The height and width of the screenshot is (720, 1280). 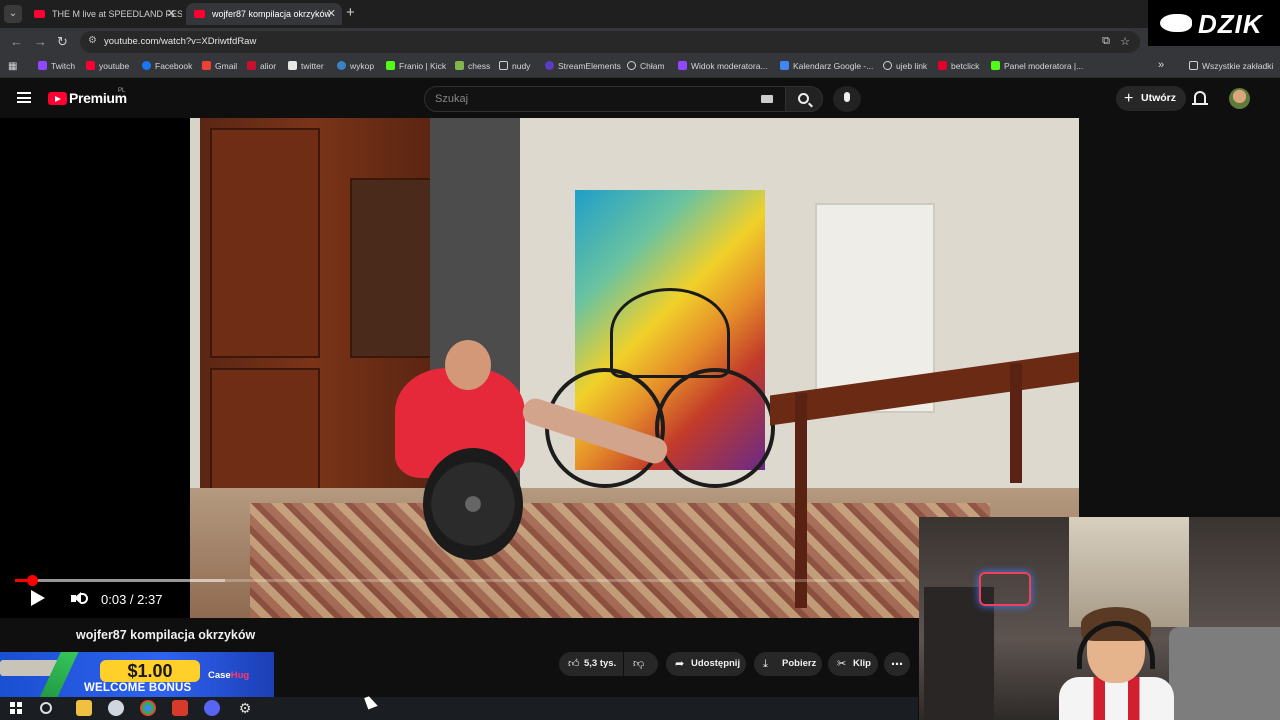 I want to click on settings-gear-icon: ⚙, so click(x=245, y=708).